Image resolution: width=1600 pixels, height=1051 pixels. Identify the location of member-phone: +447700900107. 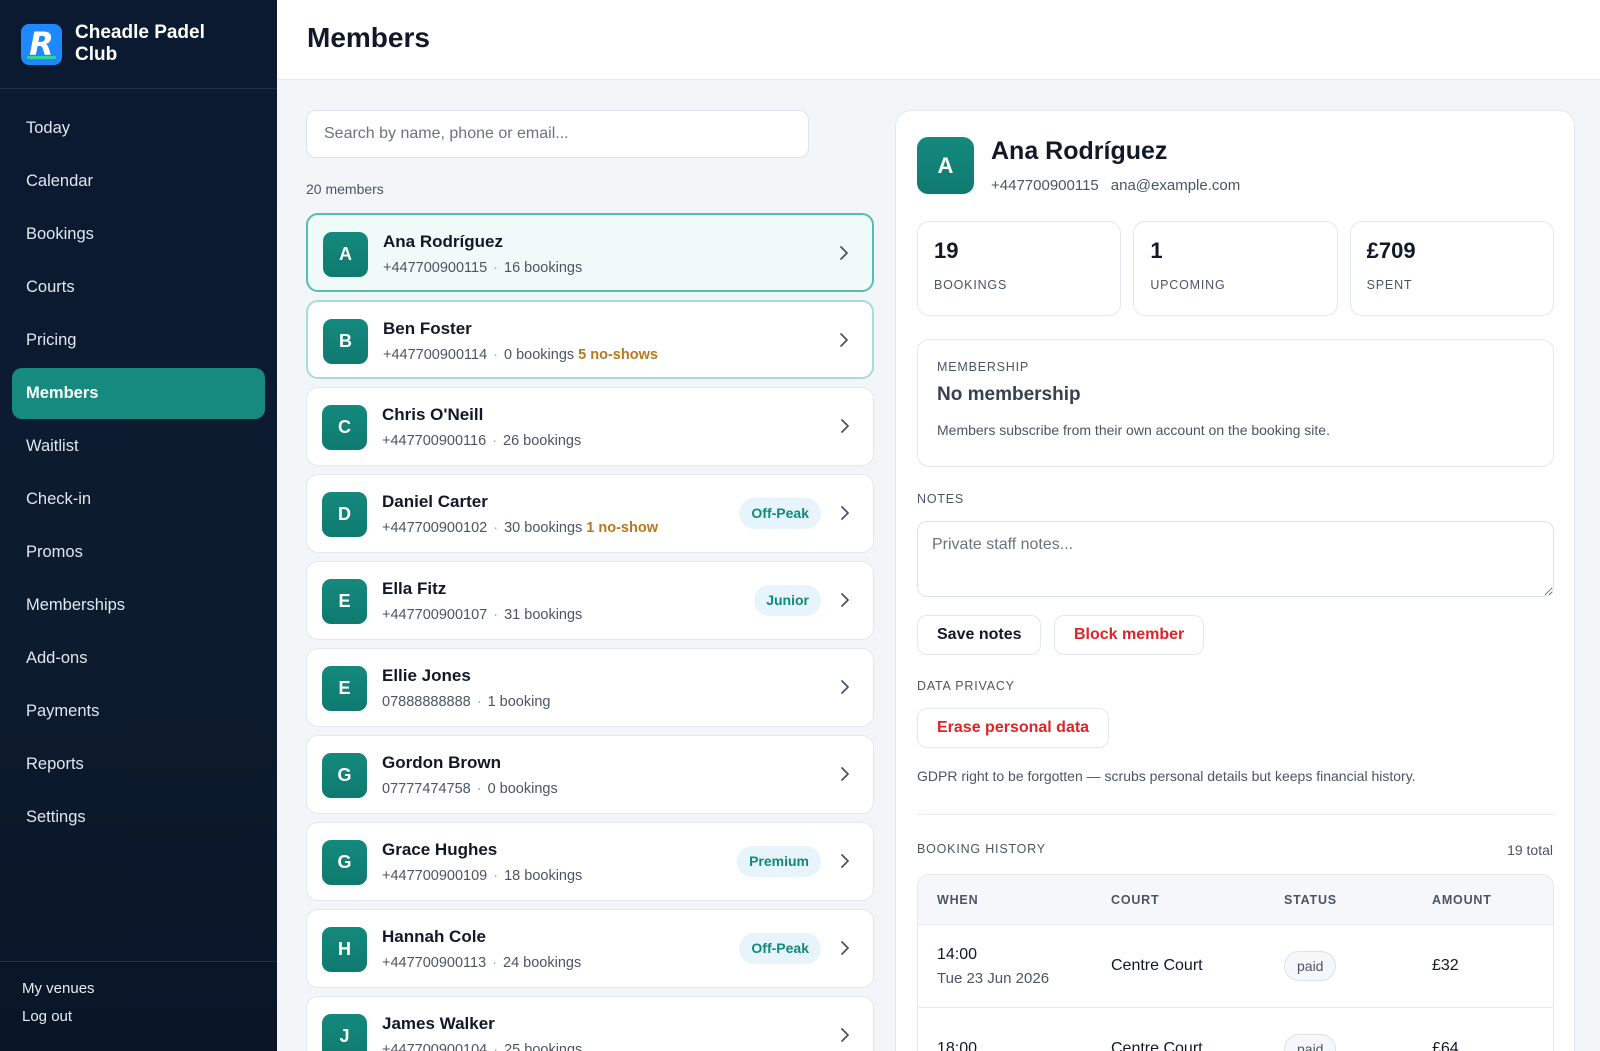
(435, 615).